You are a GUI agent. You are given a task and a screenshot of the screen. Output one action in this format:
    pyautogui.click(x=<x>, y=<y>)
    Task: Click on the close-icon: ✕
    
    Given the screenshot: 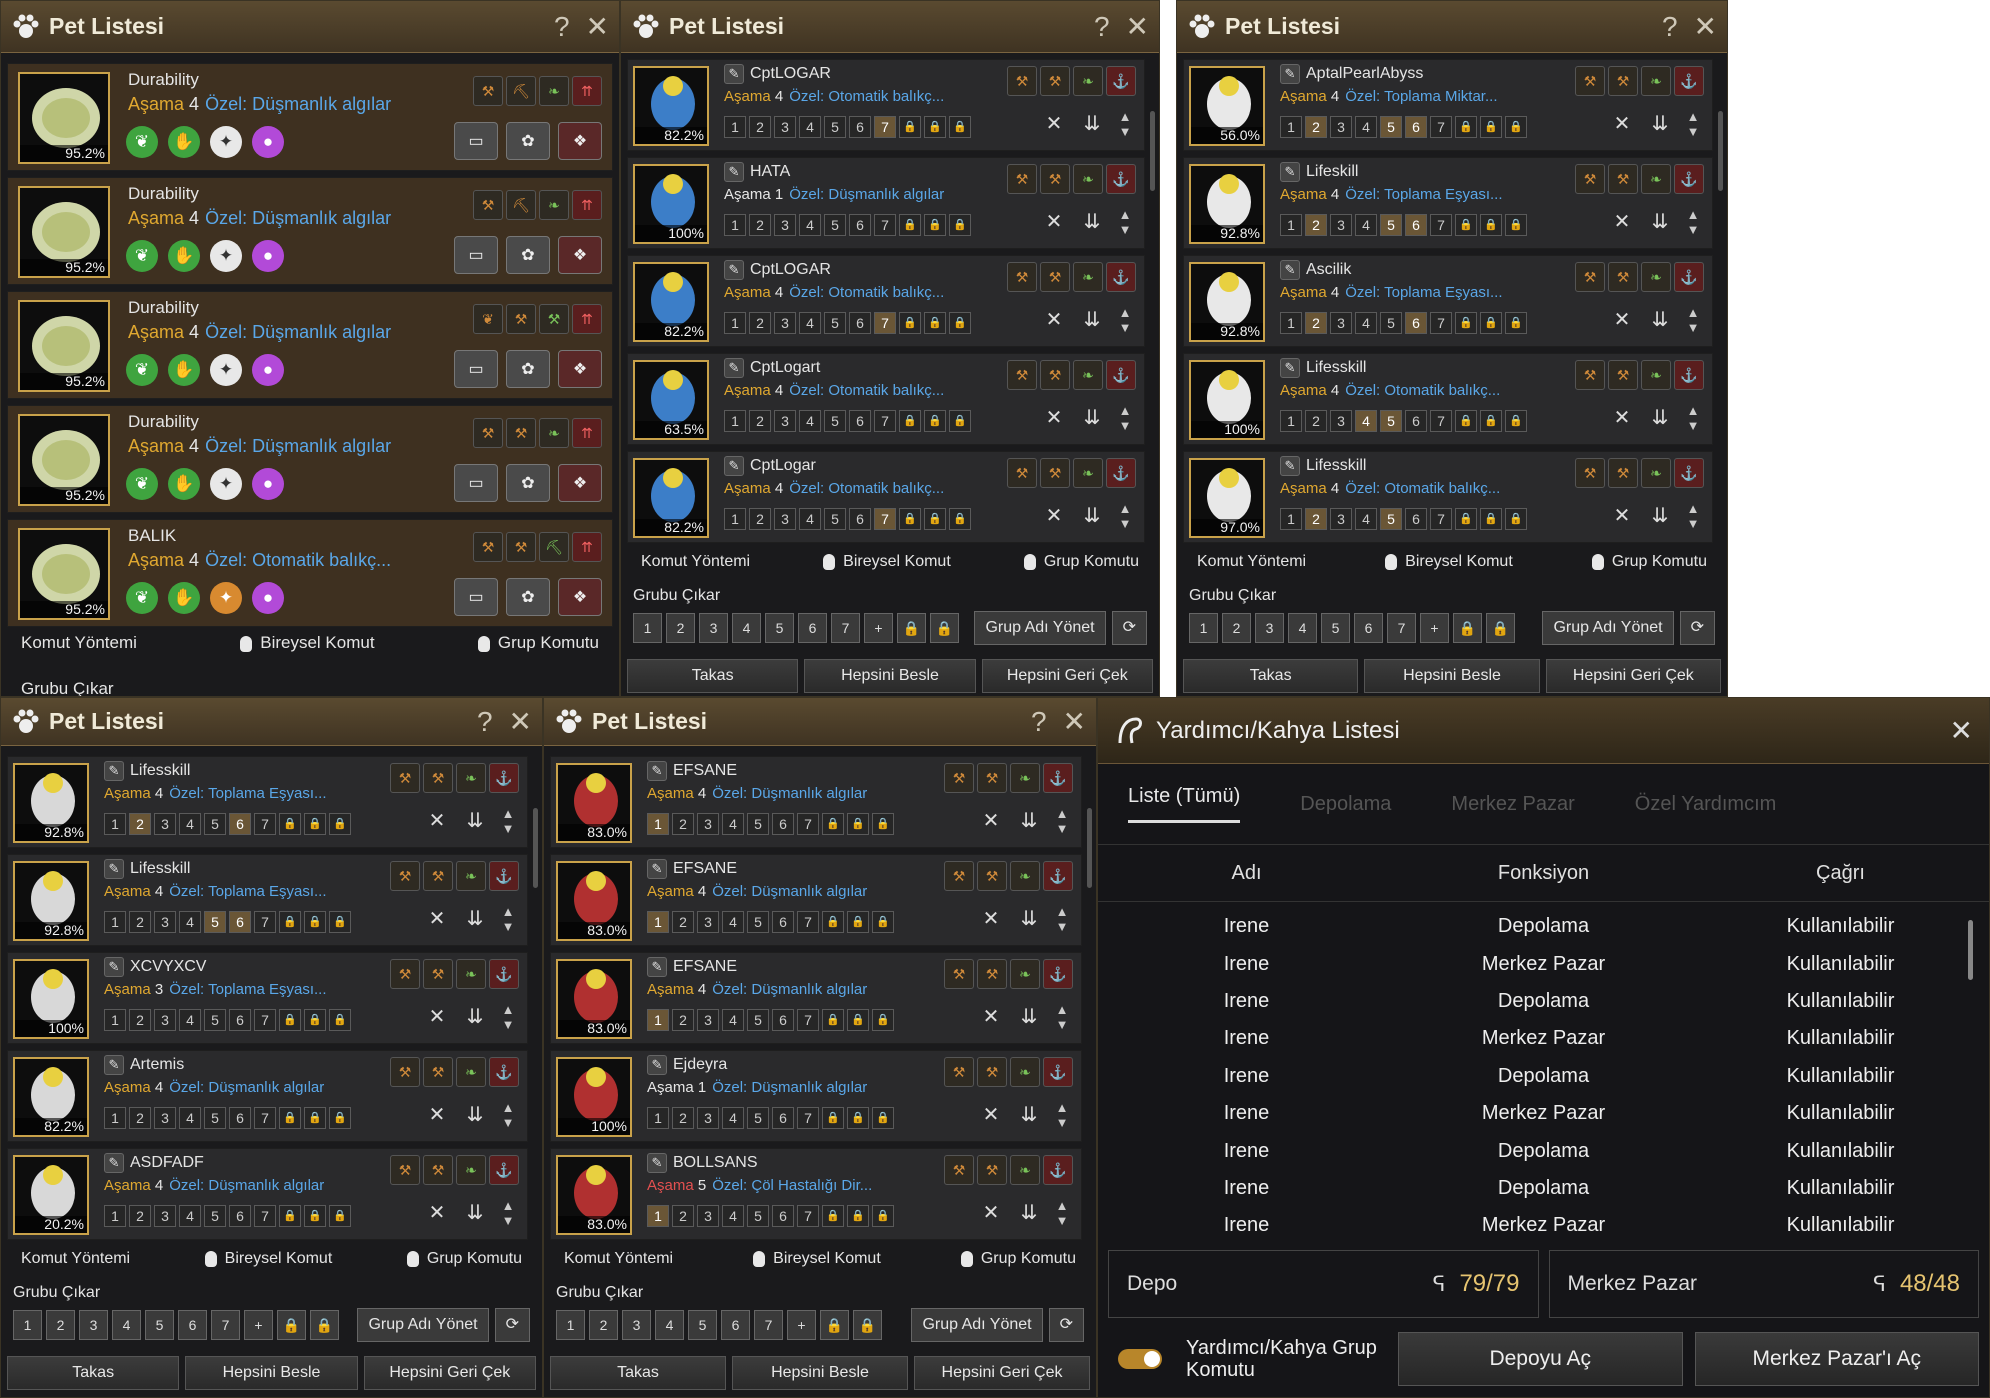 What is the action you would take?
    pyautogui.click(x=1961, y=730)
    